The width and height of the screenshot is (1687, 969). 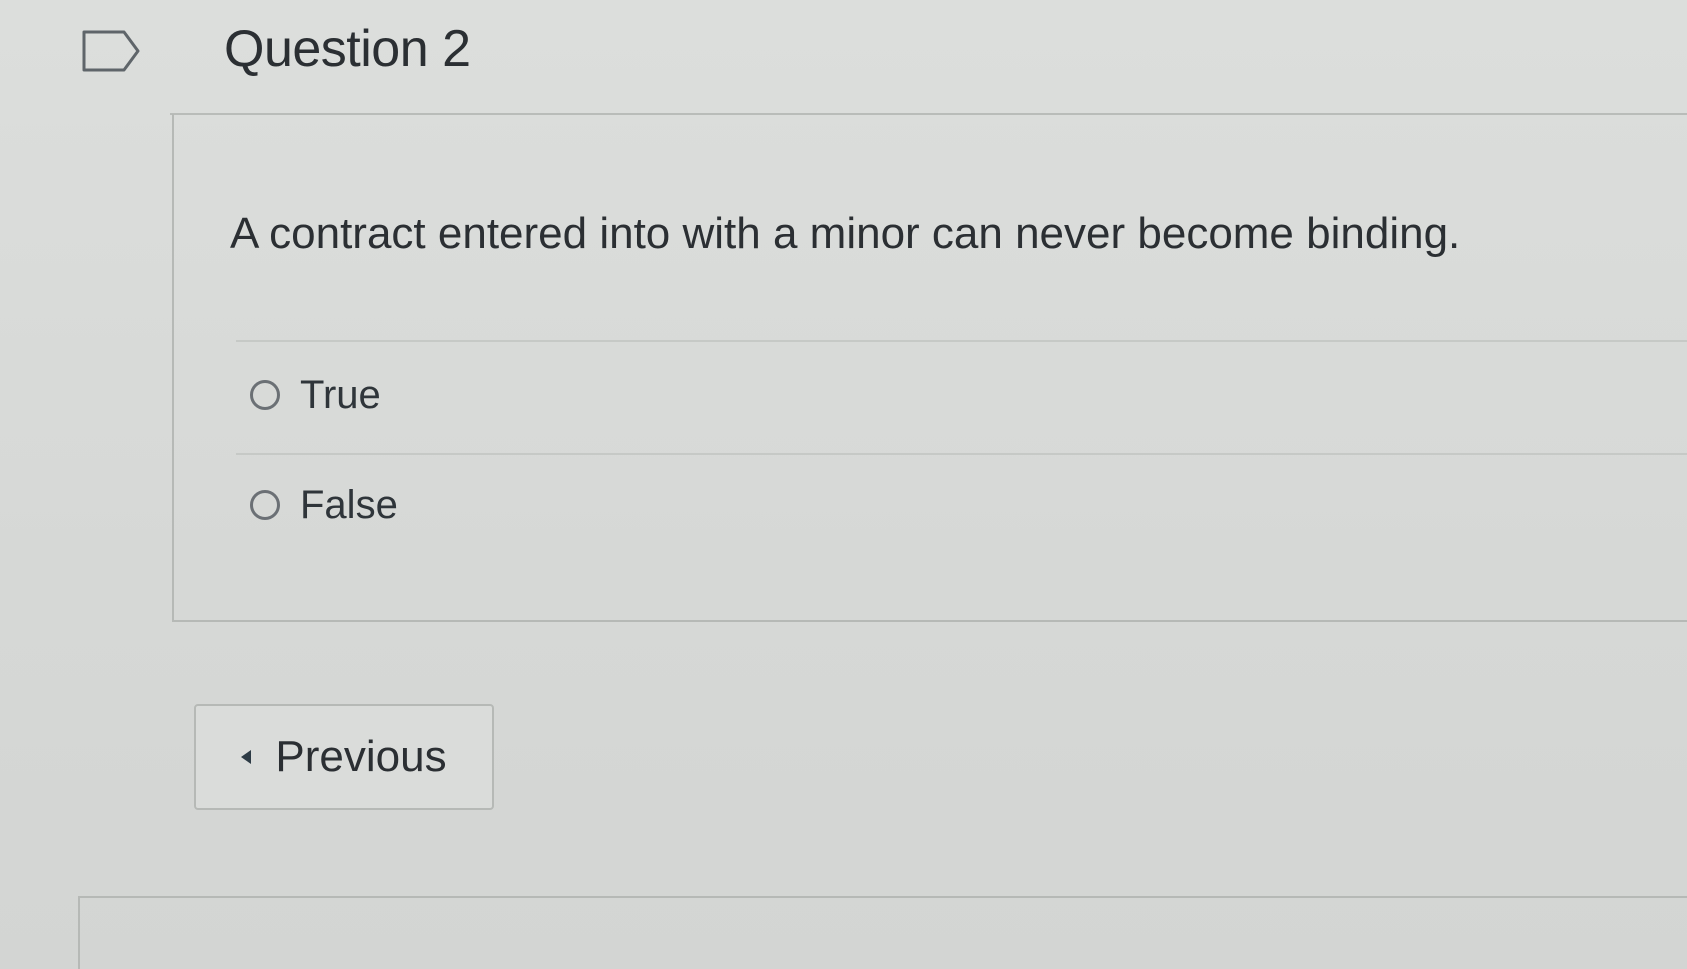 What do you see at coordinates (111, 51) in the screenshot?
I see `flag-icon` at bounding box center [111, 51].